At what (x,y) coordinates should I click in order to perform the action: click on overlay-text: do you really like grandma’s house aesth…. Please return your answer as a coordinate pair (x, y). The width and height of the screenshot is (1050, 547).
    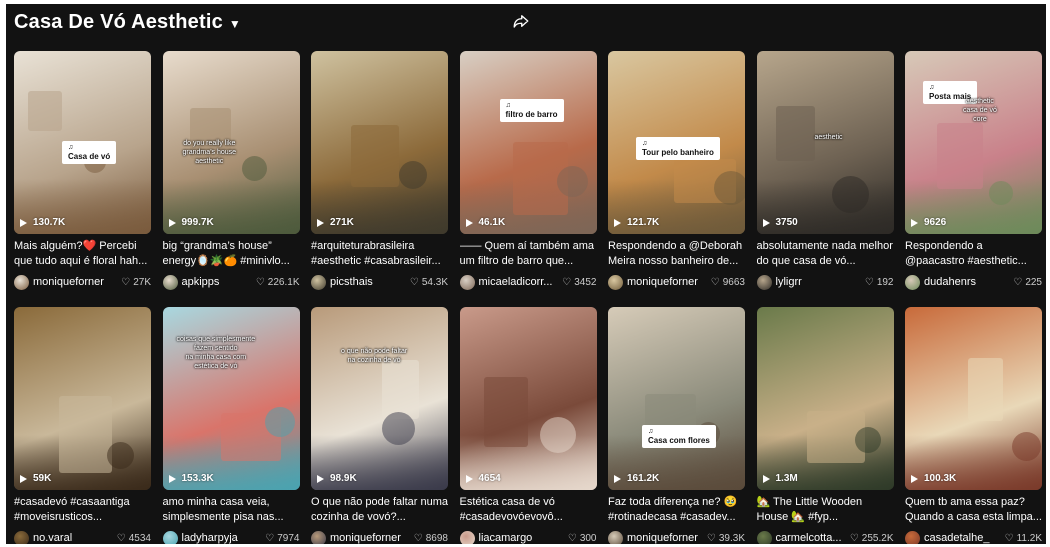
    Looking at the image, I should click on (209, 152).